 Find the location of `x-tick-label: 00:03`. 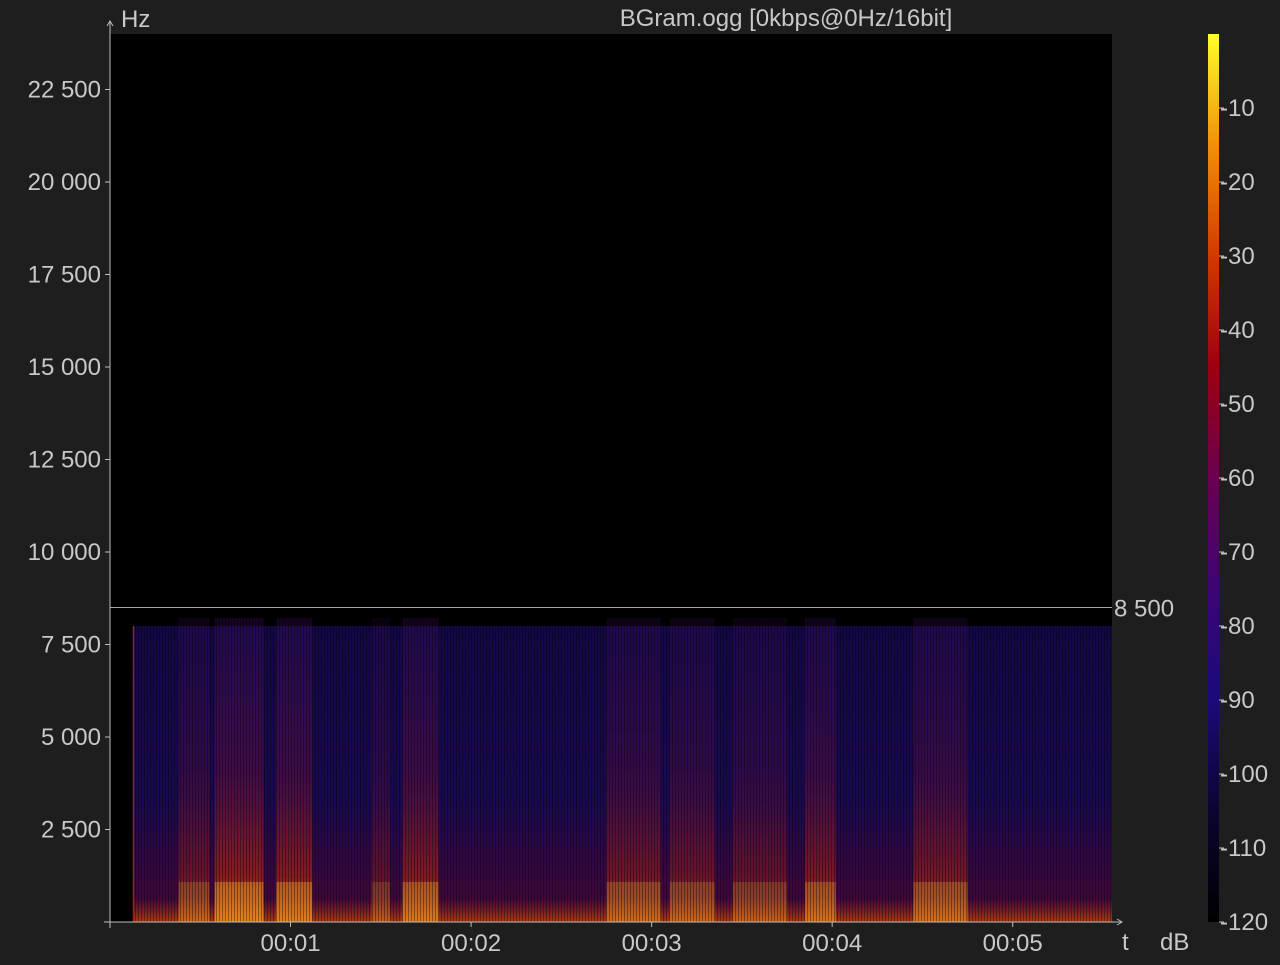

x-tick-label: 00:03 is located at coordinates (652, 943).